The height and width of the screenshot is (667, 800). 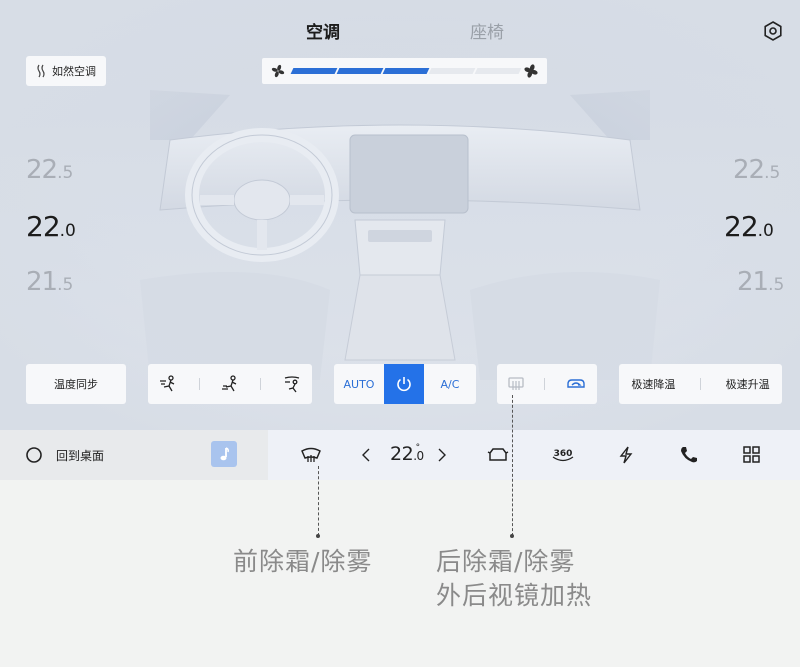 What do you see at coordinates (51, 226) in the screenshot?
I see `left-temp-current: 22.0` at bounding box center [51, 226].